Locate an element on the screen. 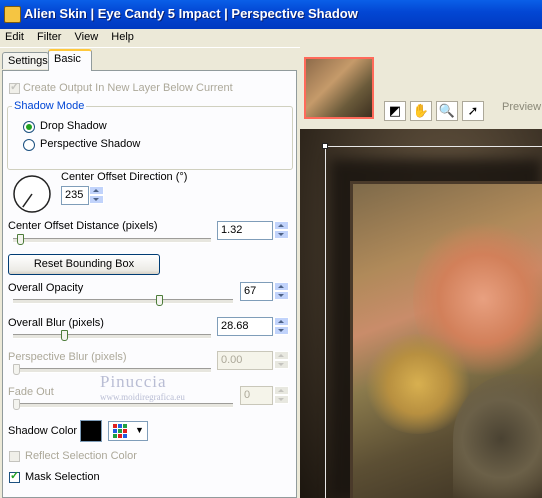  opacity-thumb is located at coordinates (159, 300).